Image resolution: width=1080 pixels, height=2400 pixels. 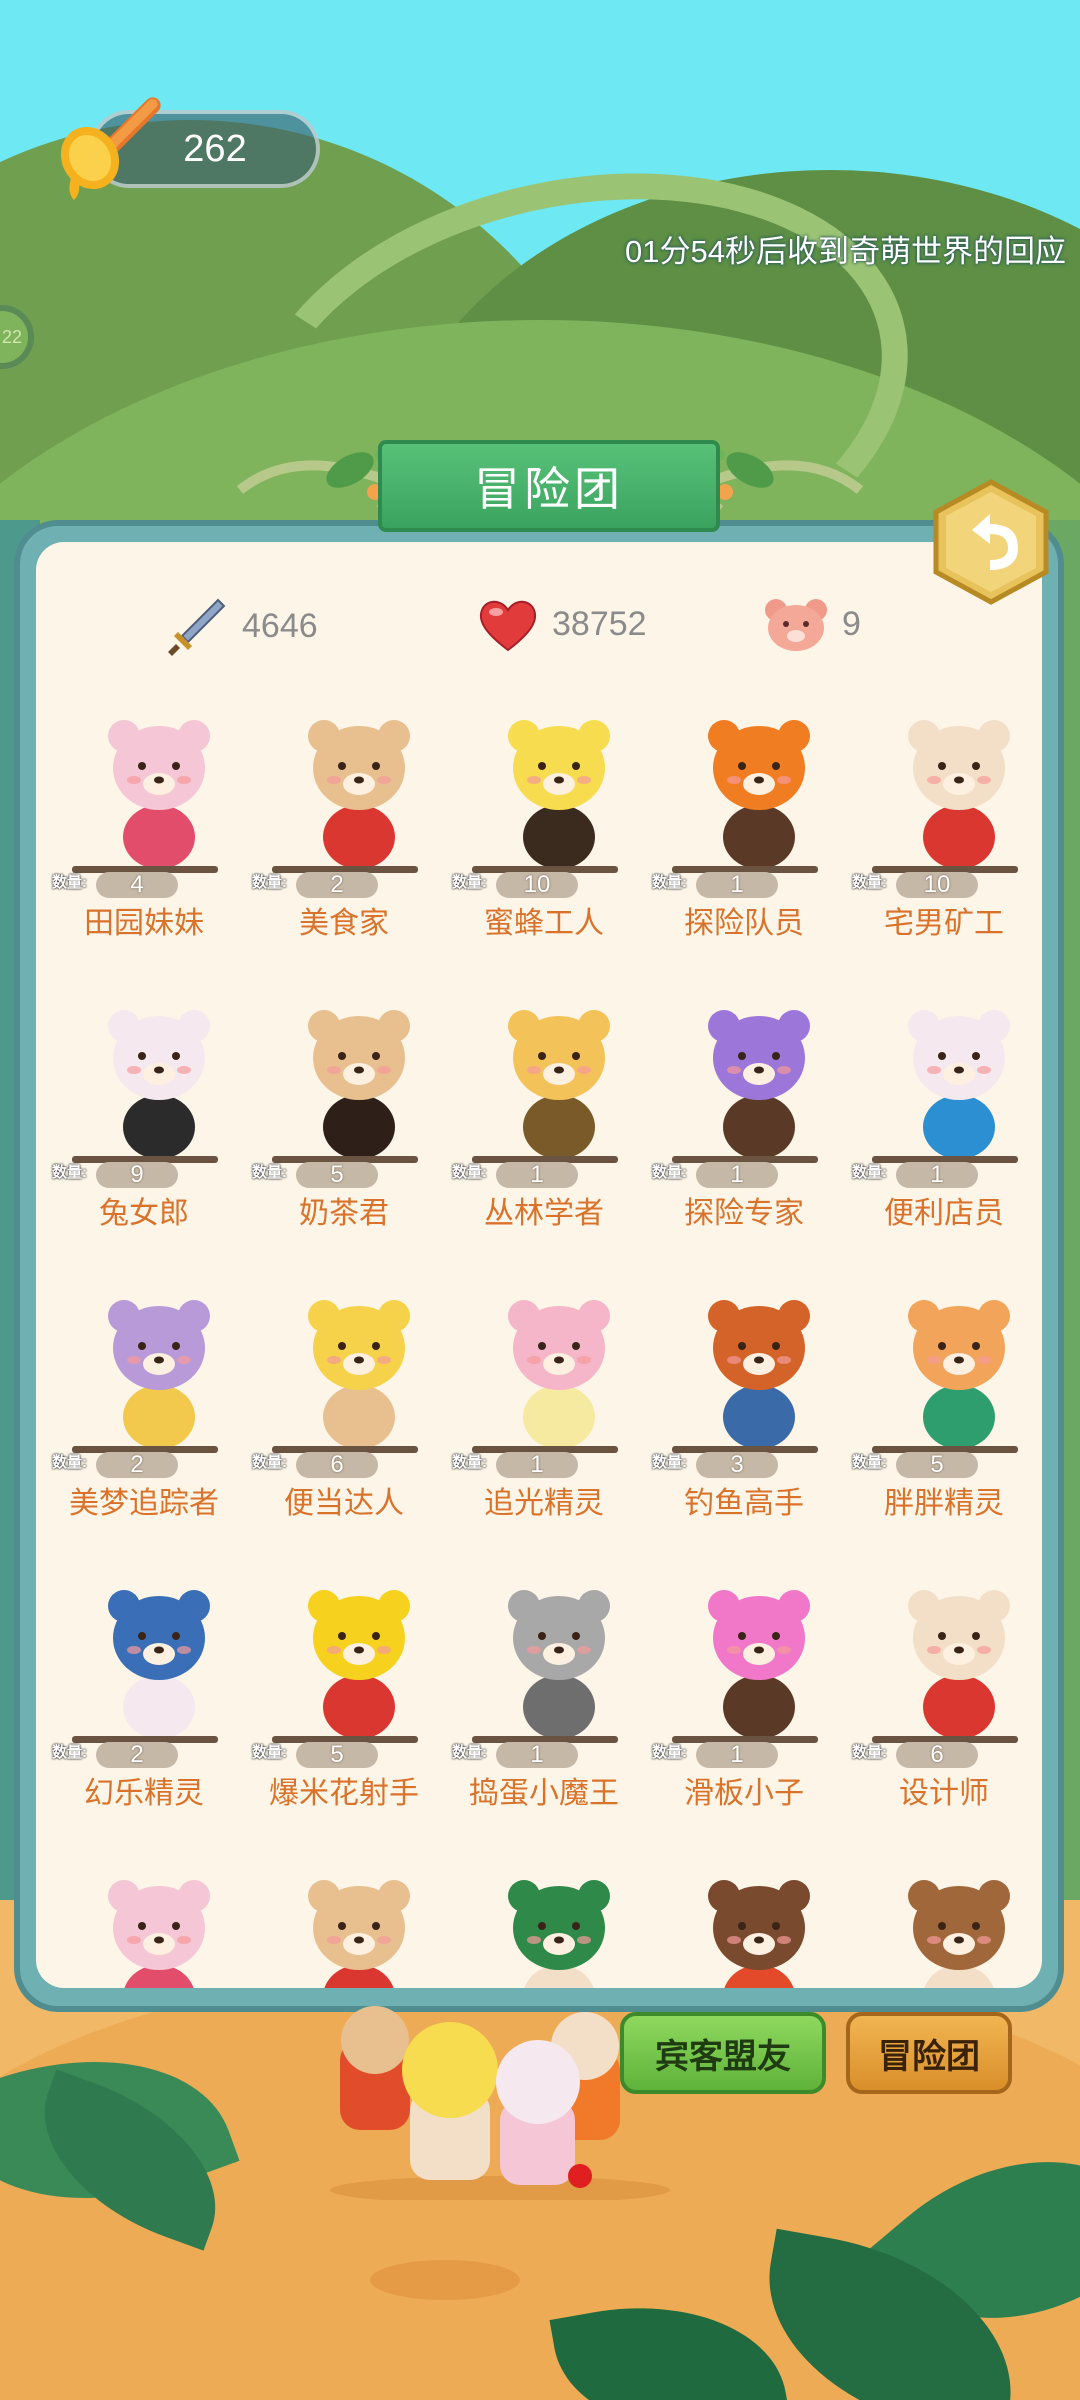 I want to click on character-card: 数量: 2 幻乐精灵, so click(x=144, y=1697).